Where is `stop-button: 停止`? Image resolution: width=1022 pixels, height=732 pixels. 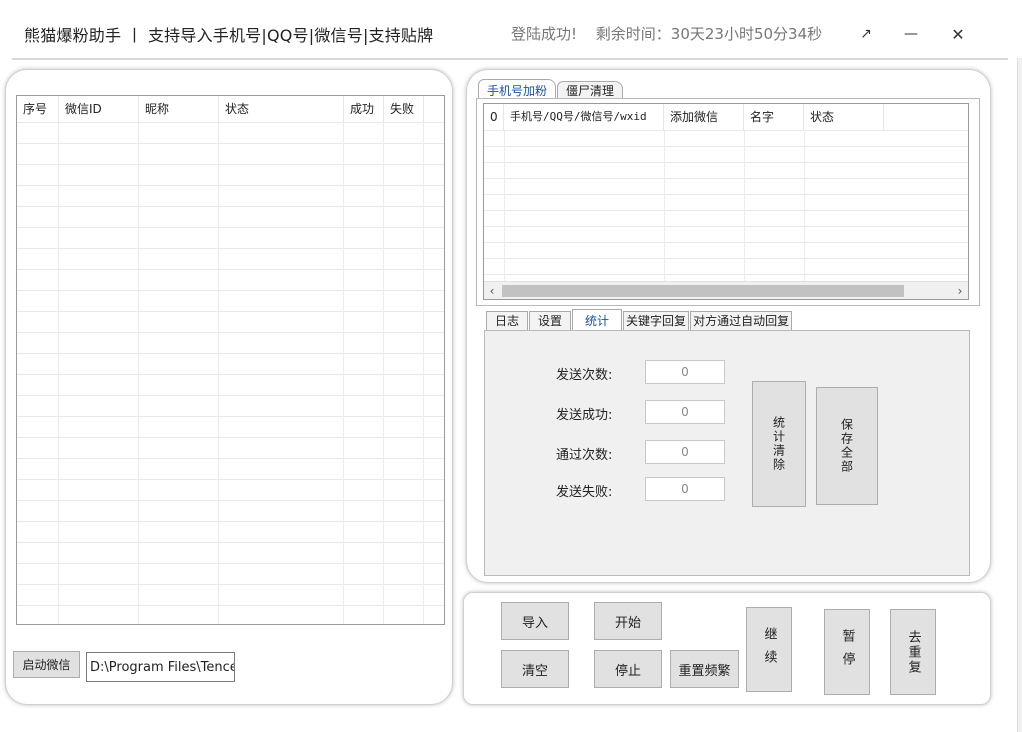 stop-button: 停止 is located at coordinates (628, 669).